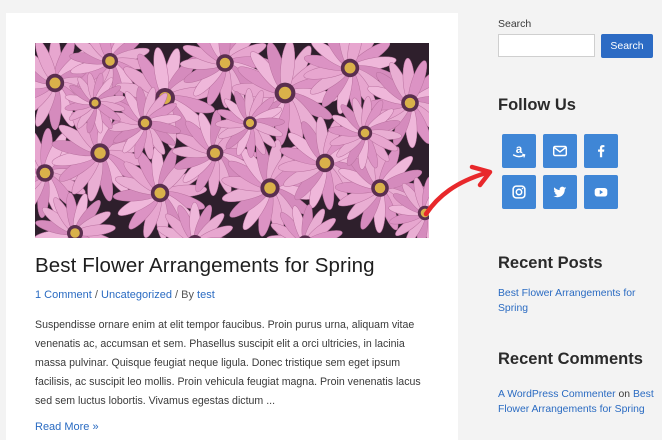 The width and height of the screenshot is (662, 440). I want to click on amazon-icon: a, so click(519, 151).